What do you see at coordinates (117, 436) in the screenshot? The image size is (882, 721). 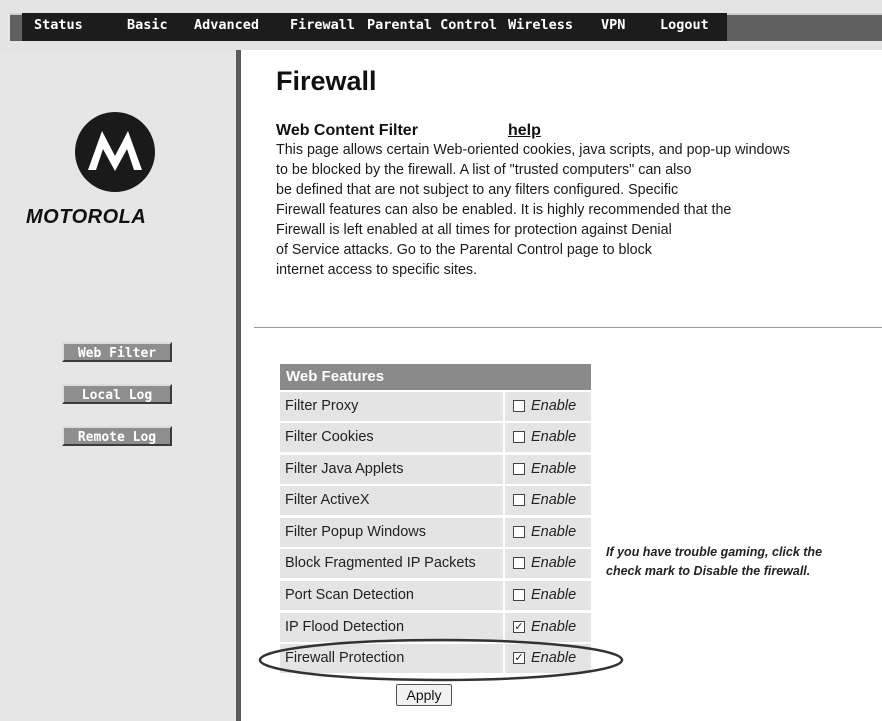 I see `remote-log-button: Remote Log` at bounding box center [117, 436].